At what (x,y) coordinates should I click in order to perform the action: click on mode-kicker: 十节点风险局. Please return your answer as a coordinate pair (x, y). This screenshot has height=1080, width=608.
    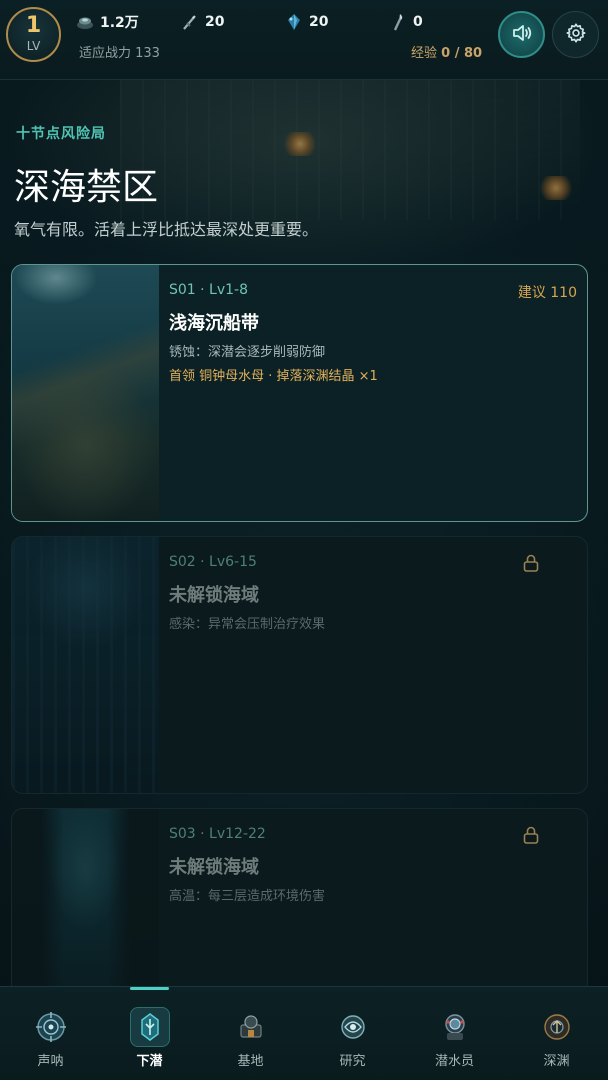
    Looking at the image, I should click on (61, 134).